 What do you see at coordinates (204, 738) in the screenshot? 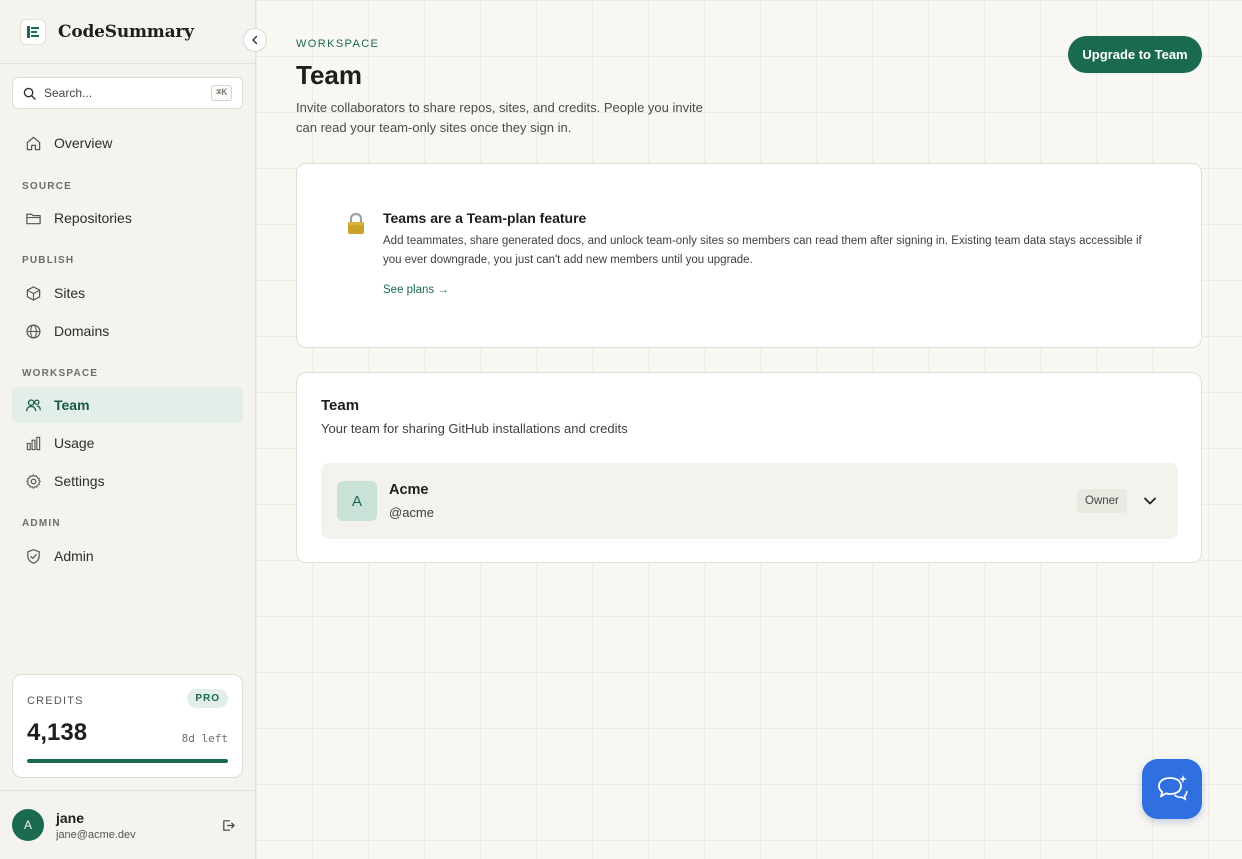
I see `credits-time-left: 8d left` at bounding box center [204, 738].